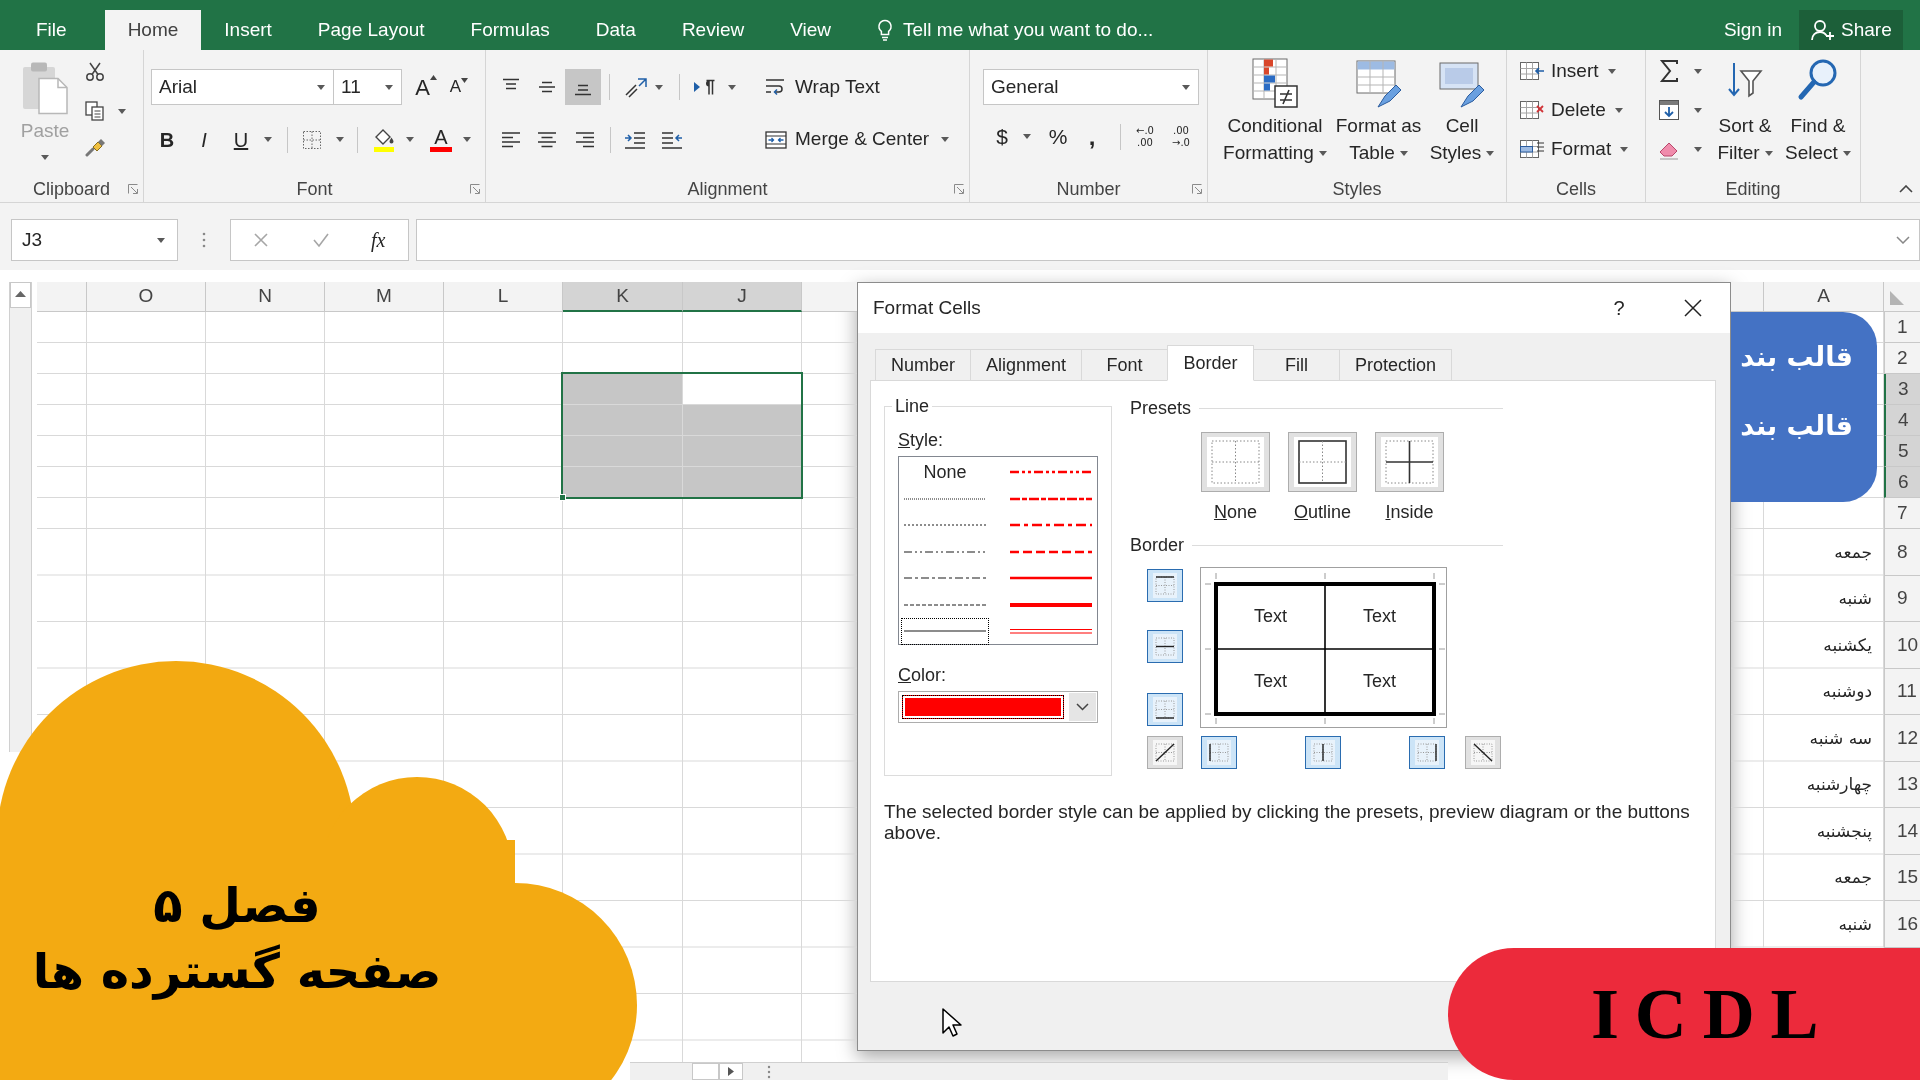 Image resolution: width=1920 pixels, height=1080 pixels. Describe the element at coordinates (1902, 482) in the screenshot. I see `row-header: 6` at that location.